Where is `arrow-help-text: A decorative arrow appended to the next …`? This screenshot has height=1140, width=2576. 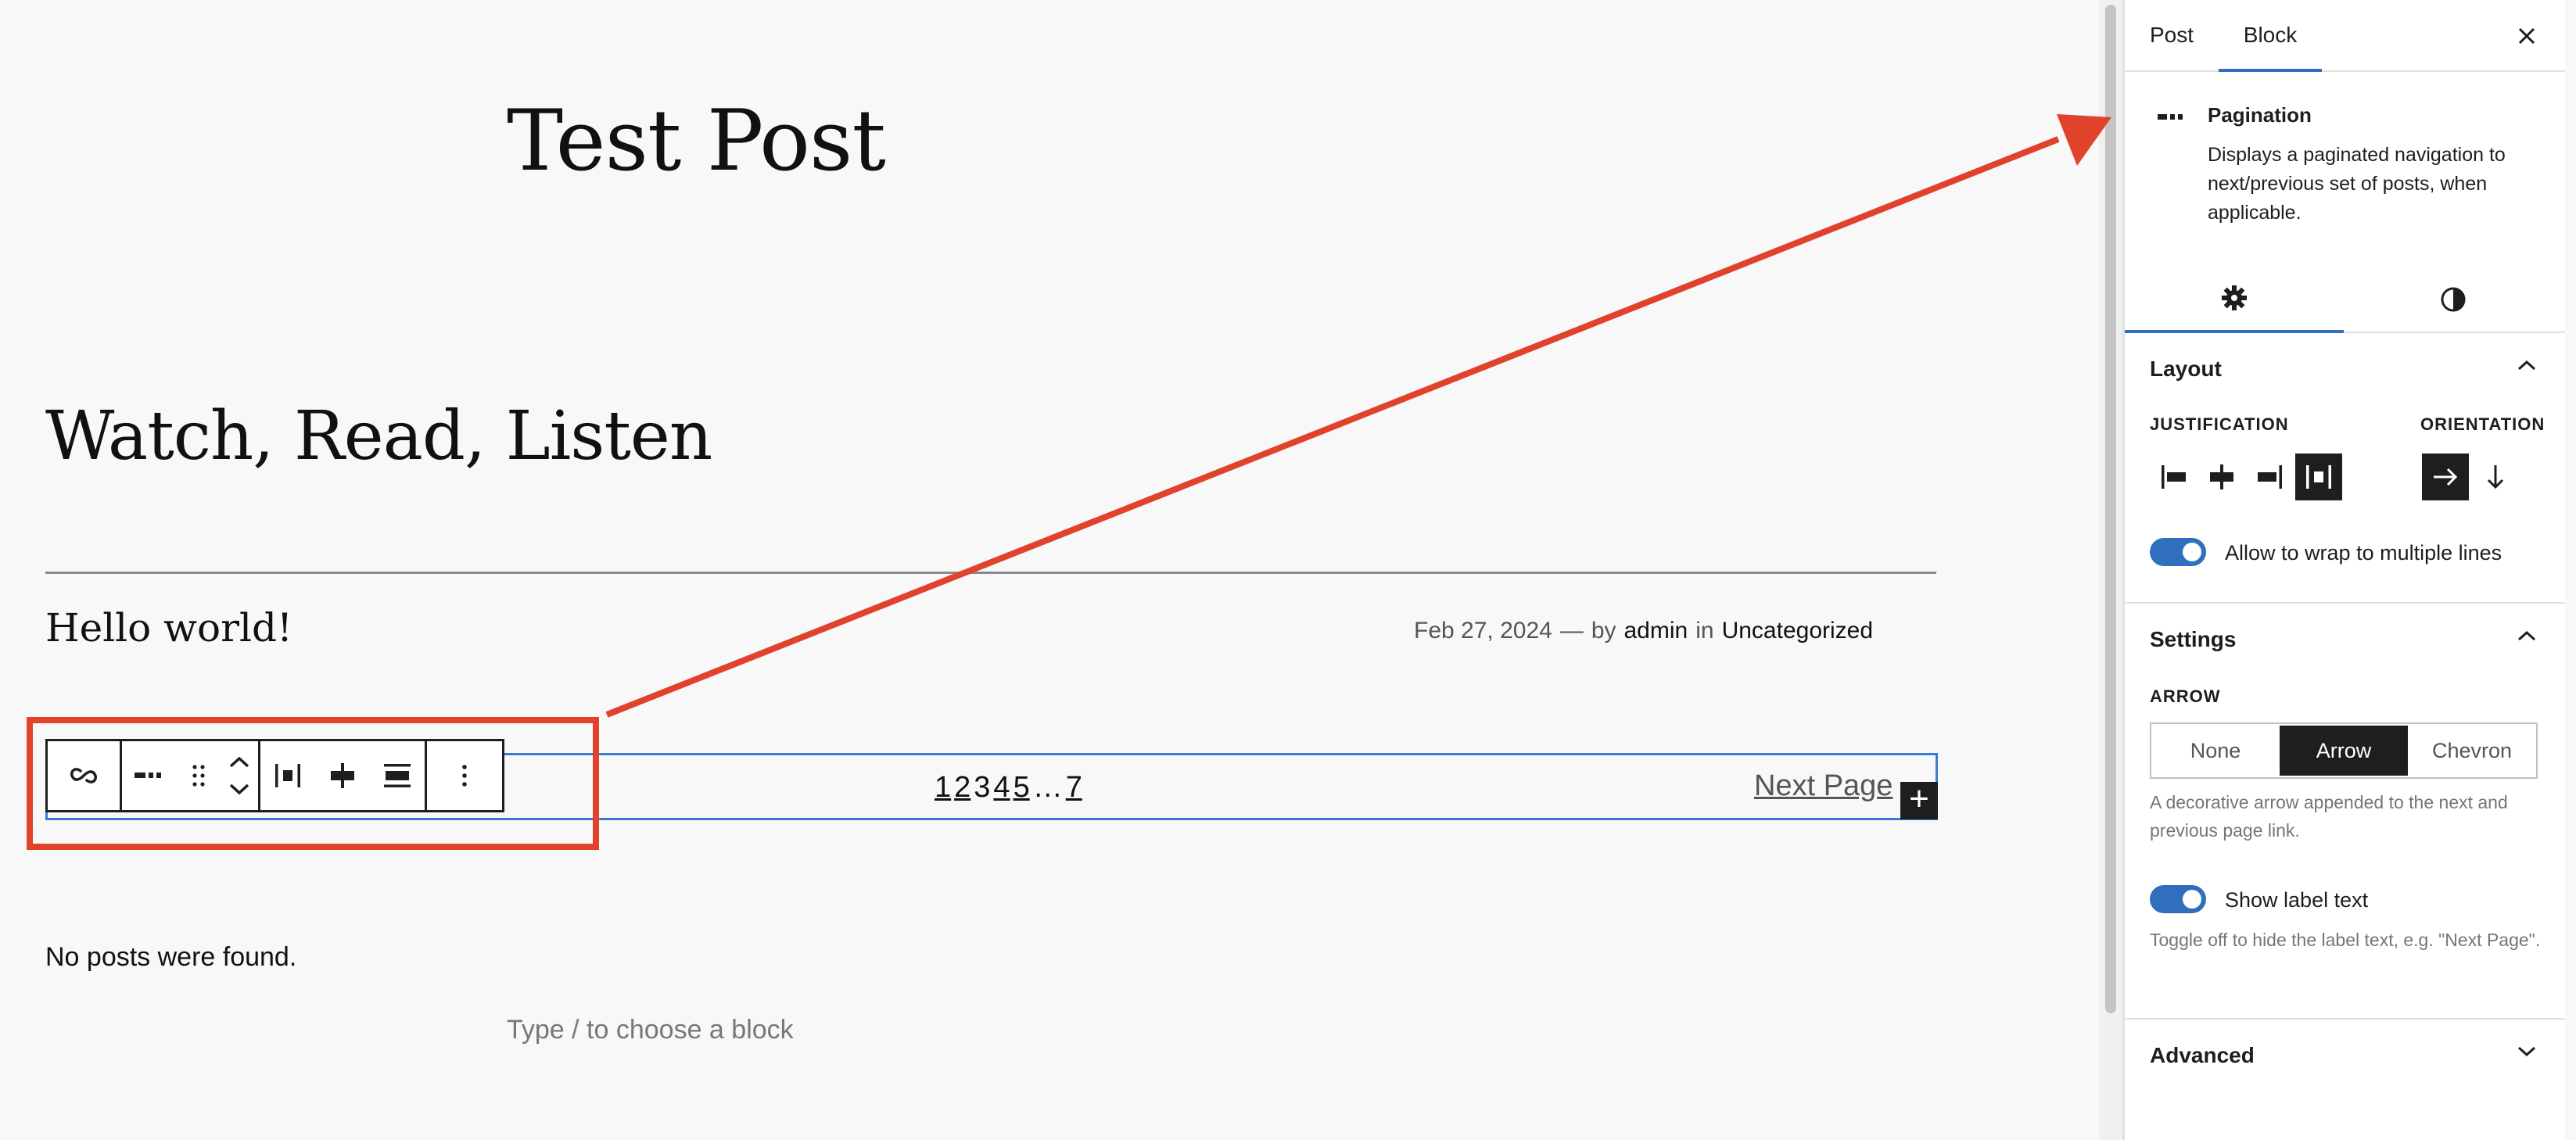 arrow-help-text: A decorative arrow appended to the next … is located at coordinates (2329, 816).